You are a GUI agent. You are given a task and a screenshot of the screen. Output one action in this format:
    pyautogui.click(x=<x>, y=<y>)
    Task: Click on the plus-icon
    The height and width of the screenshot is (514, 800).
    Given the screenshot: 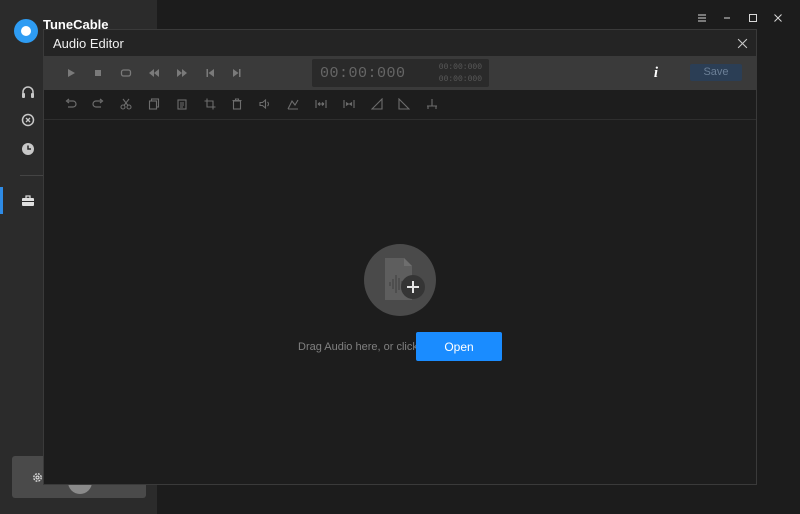 What is the action you would take?
    pyautogui.click(x=413, y=287)
    